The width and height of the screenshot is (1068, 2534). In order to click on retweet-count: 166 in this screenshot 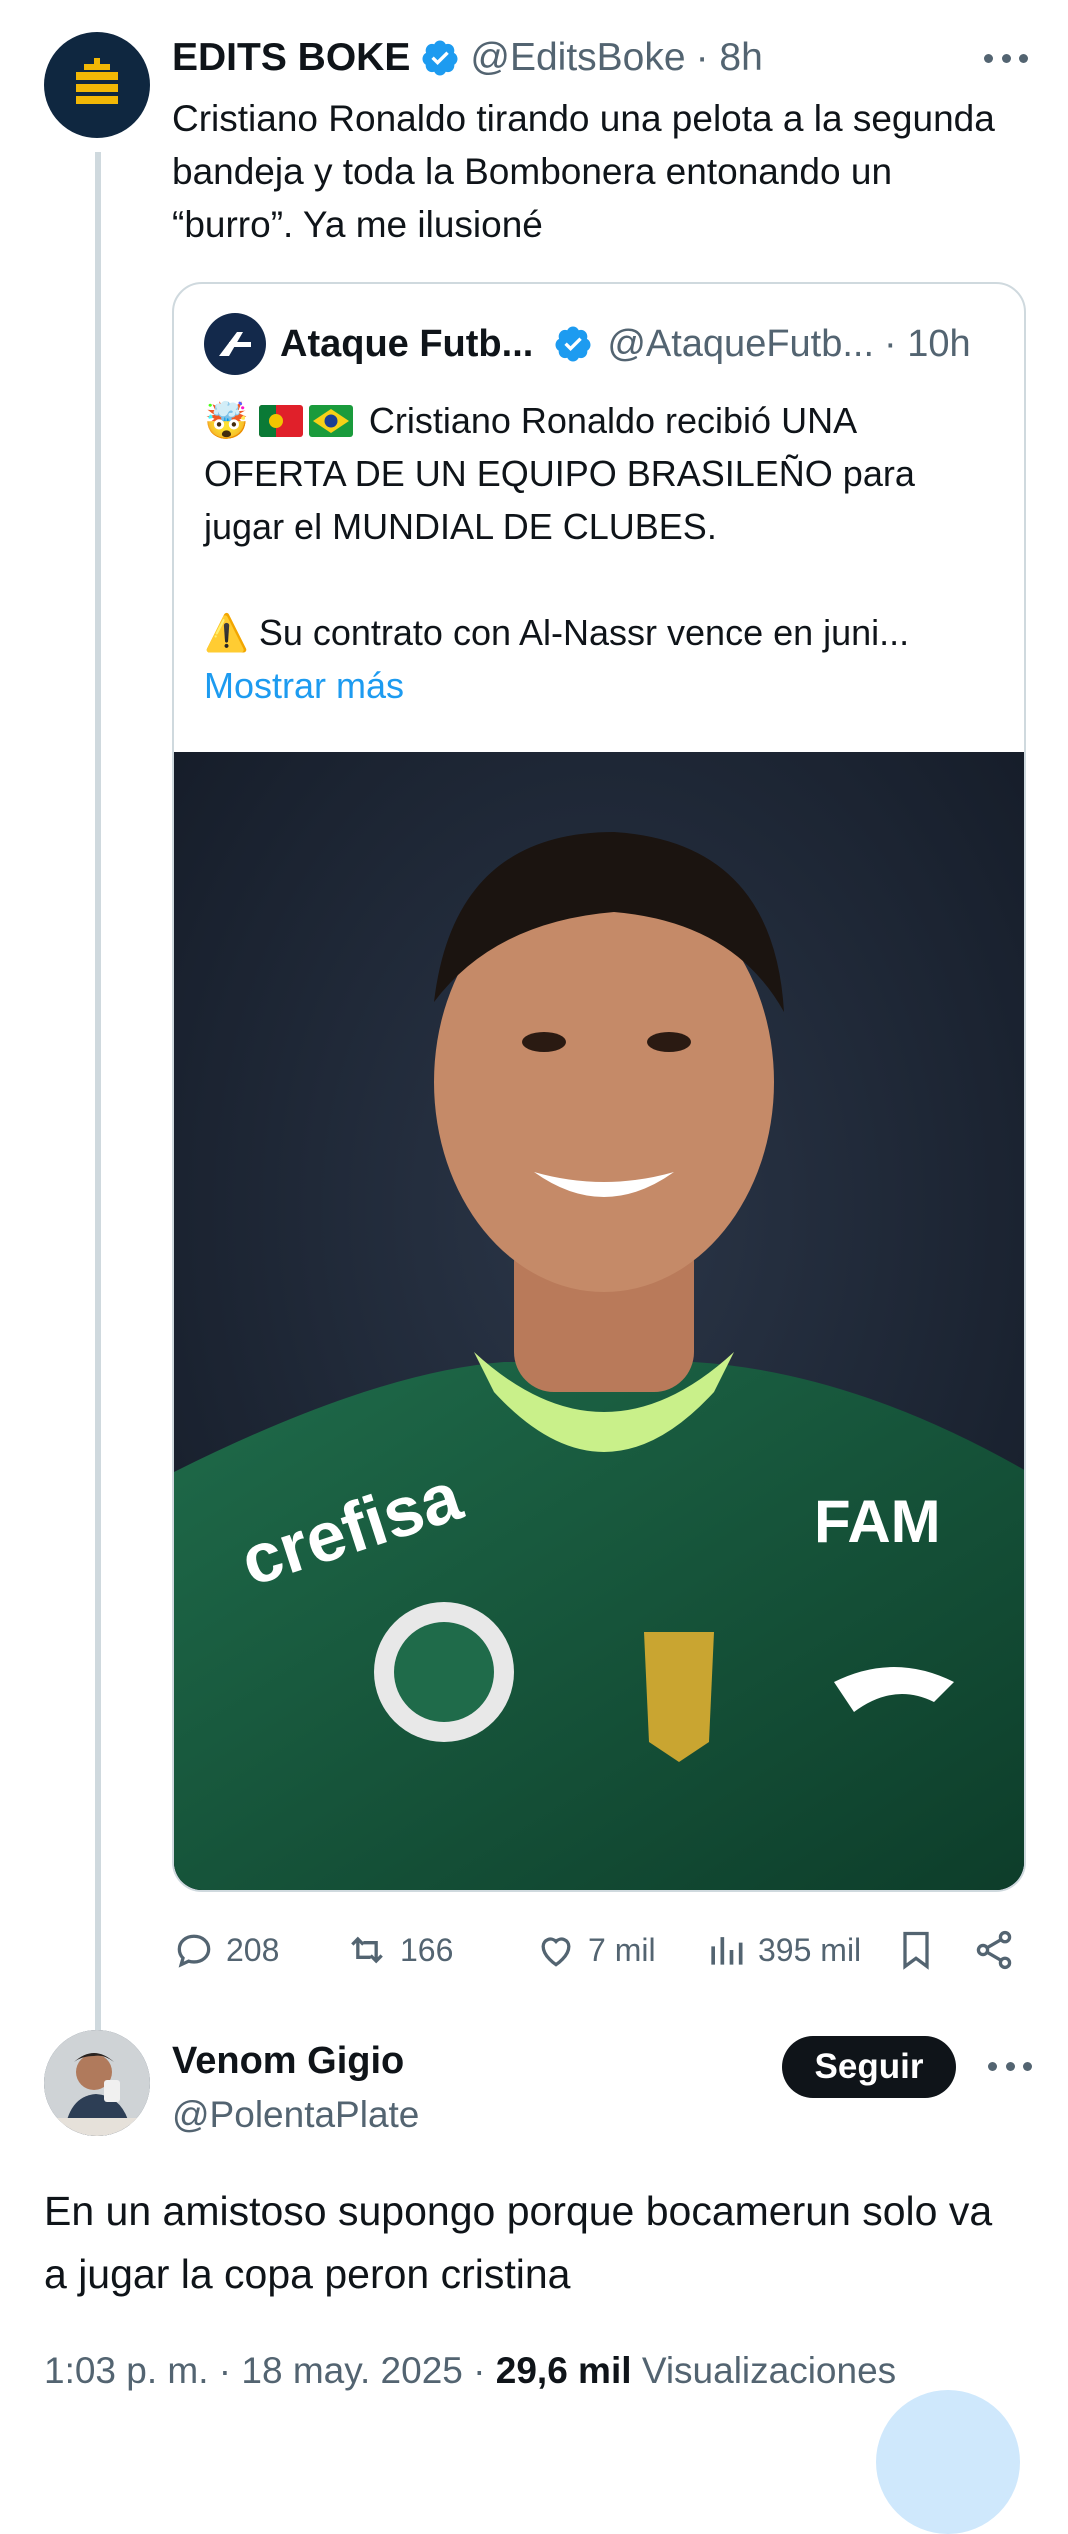, I will do `click(427, 1949)`.